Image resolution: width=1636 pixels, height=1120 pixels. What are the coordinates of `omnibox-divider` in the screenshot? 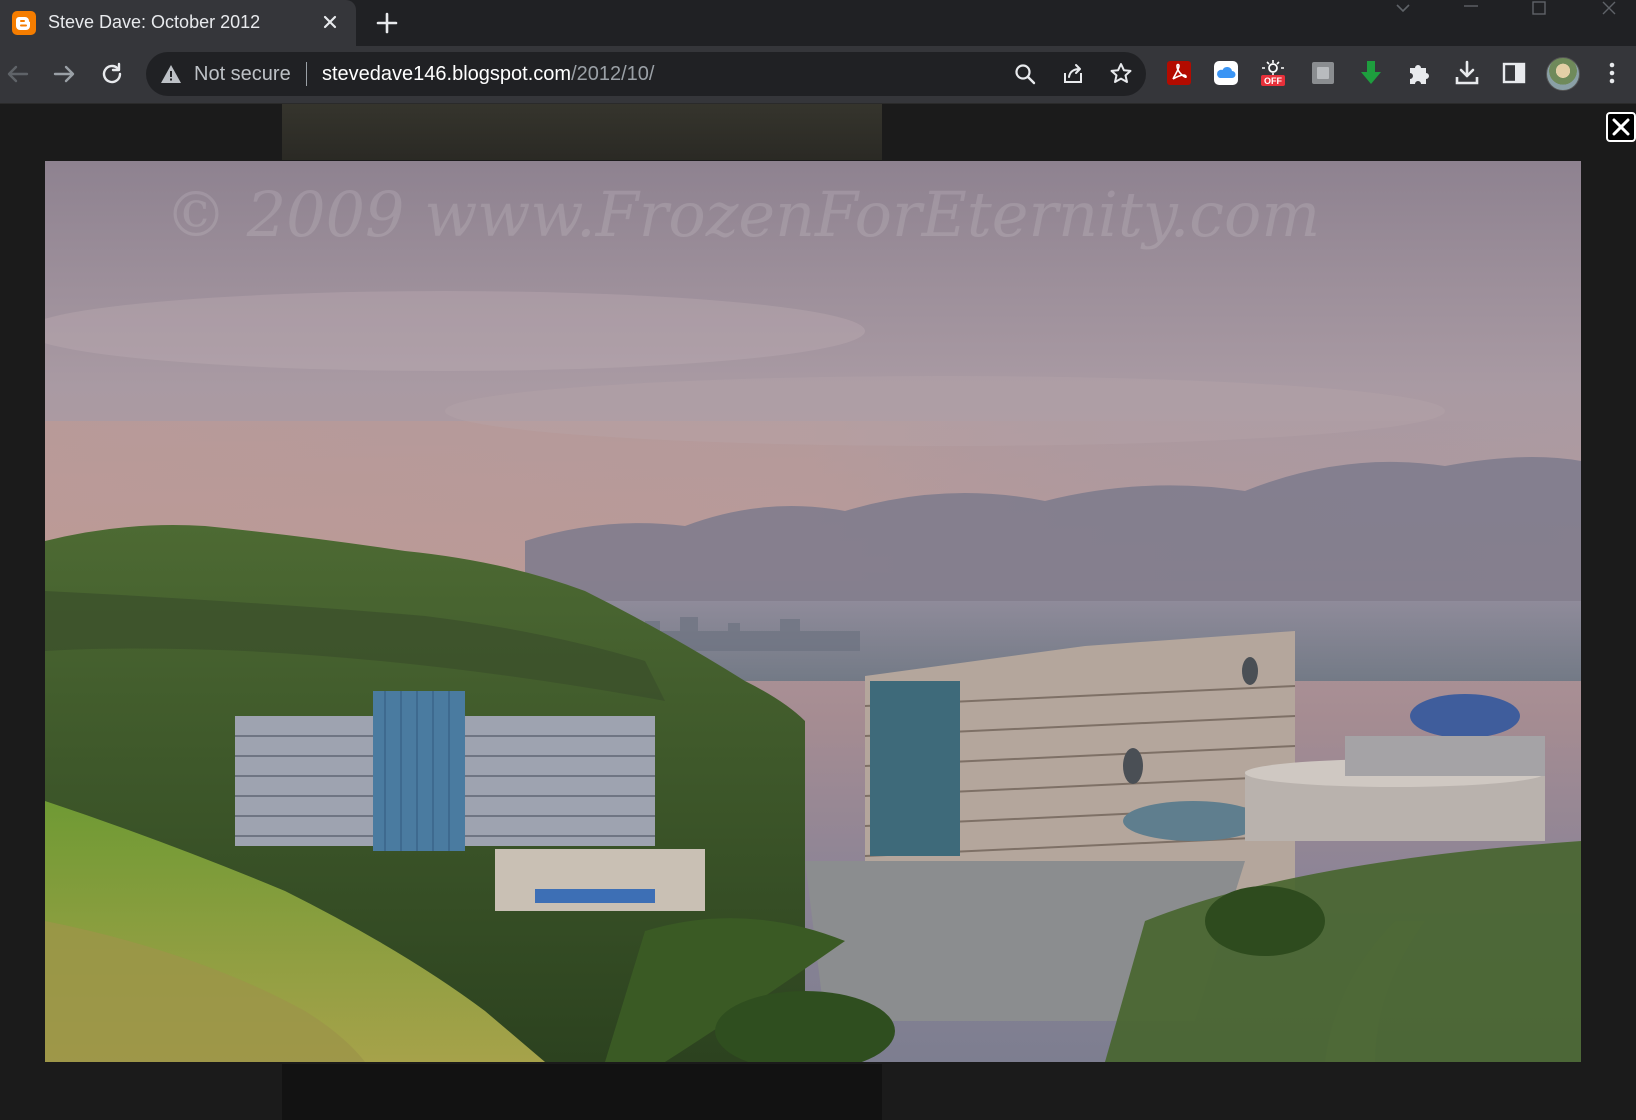 It's located at (306, 74).